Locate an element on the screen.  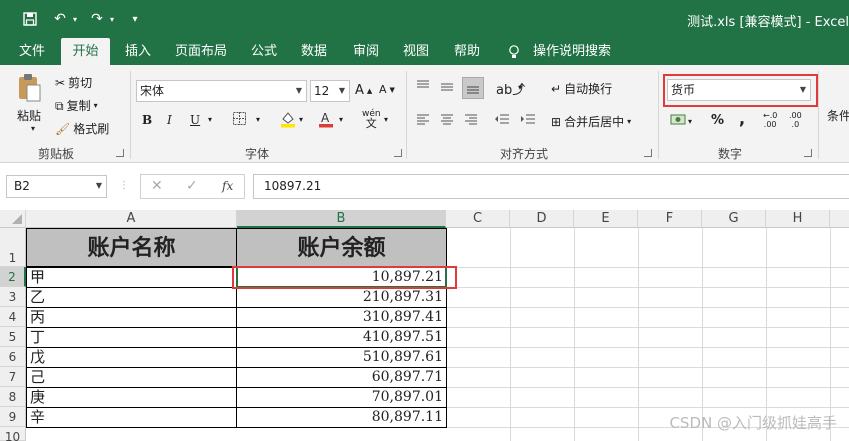
account-balance-cell: 310,897.41 is located at coordinates (341, 317).